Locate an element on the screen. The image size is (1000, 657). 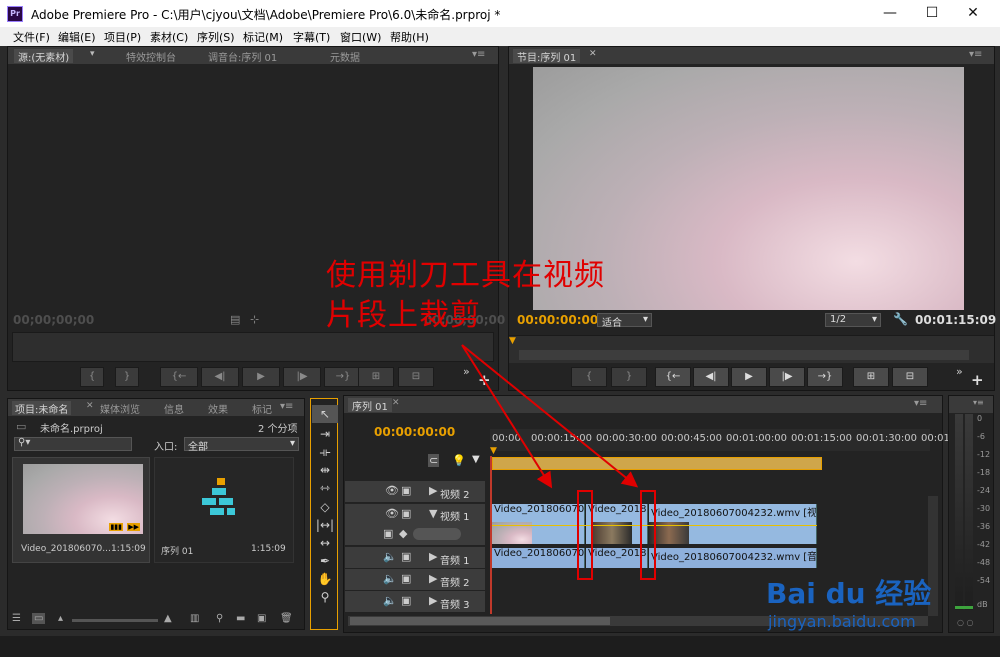
watermark-brand: Bai du 经验 is located at coordinates (849, 593).